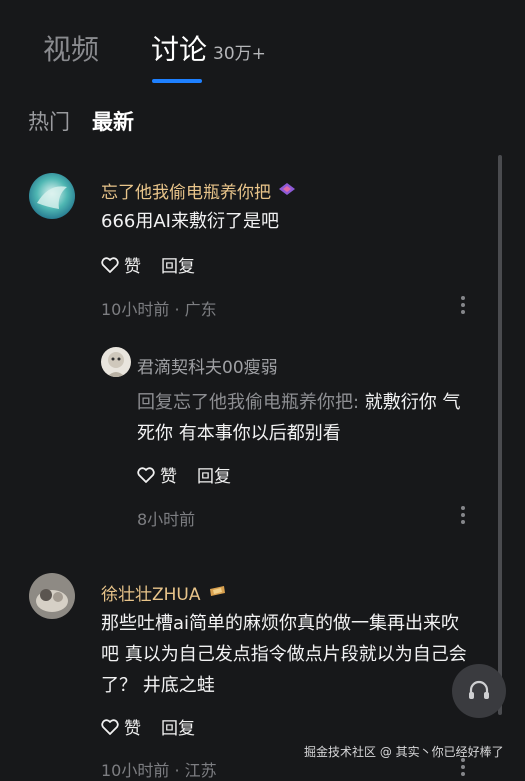 This screenshot has width=525, height=781. I want to click on reply-actions: 赞 回复, so click(184, 474).